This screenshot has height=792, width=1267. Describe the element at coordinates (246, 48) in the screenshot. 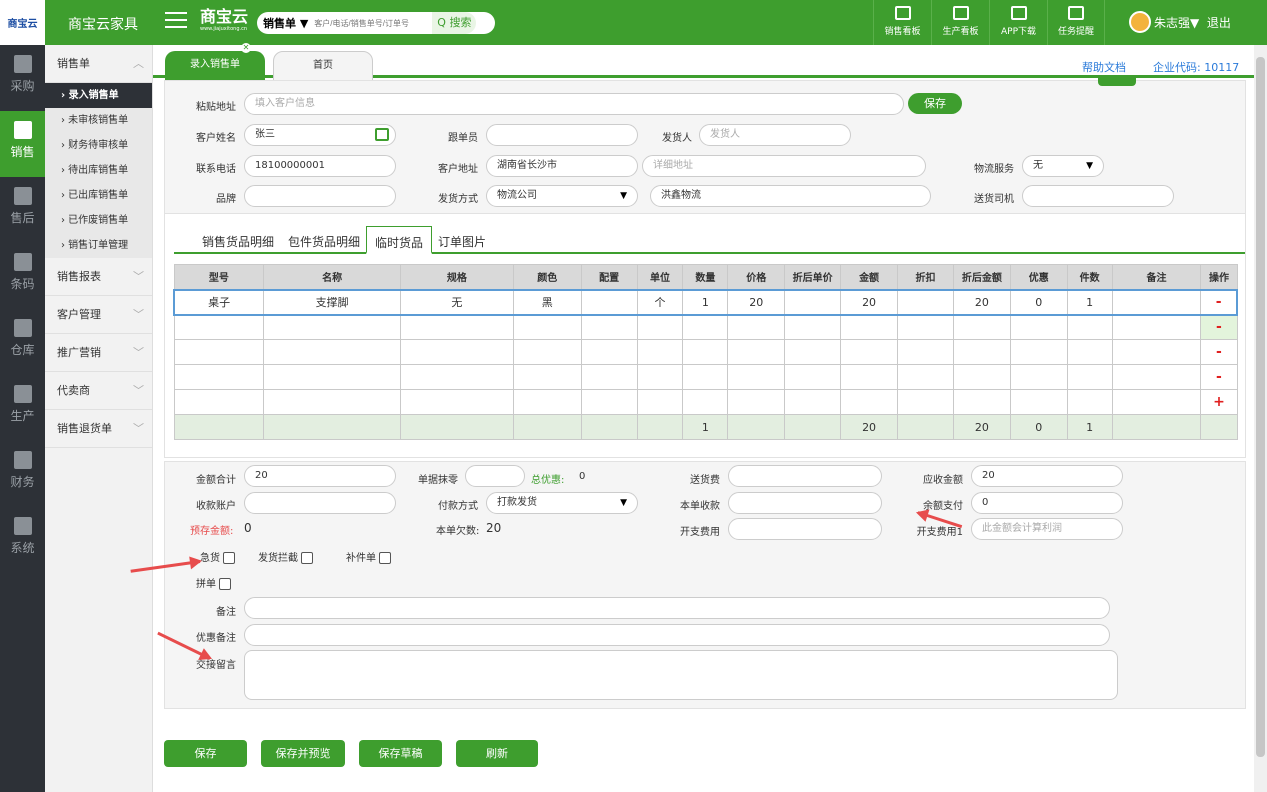

I see `close-icon: ✕` at that location.